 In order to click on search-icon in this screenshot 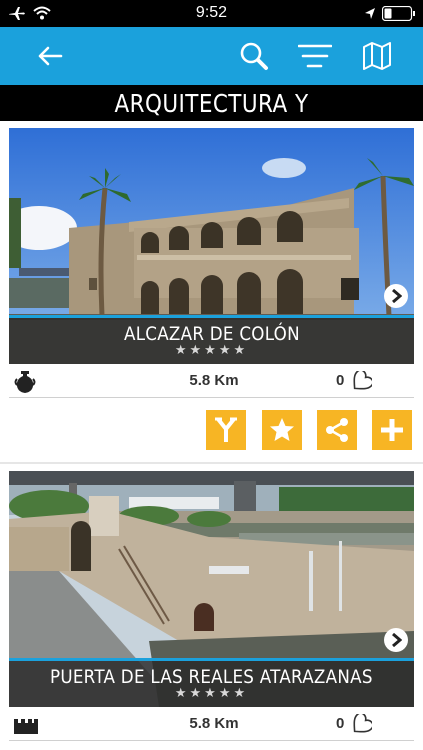, I will do `click(254, 56)`.